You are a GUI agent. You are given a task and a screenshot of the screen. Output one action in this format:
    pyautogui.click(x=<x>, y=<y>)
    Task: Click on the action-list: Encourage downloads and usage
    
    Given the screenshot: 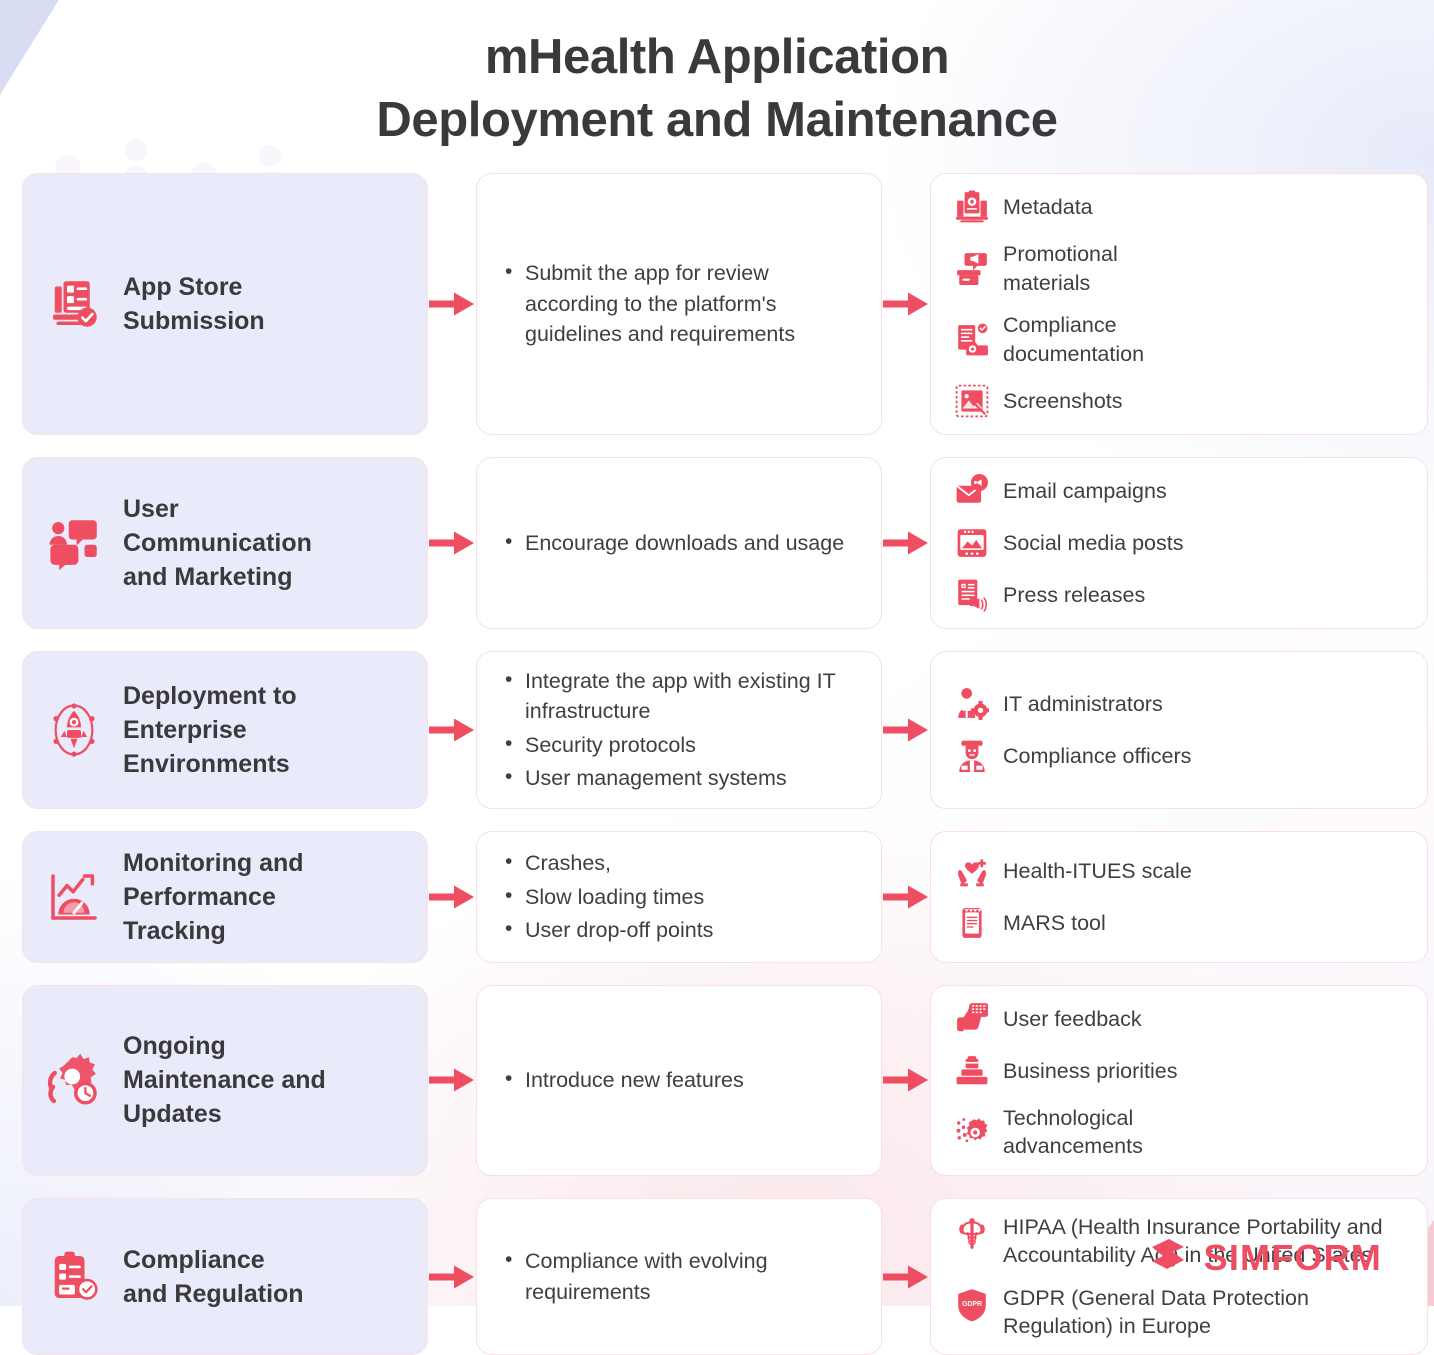 What is the action you would take?
    pyautogui.click(x=679, y=543)
    